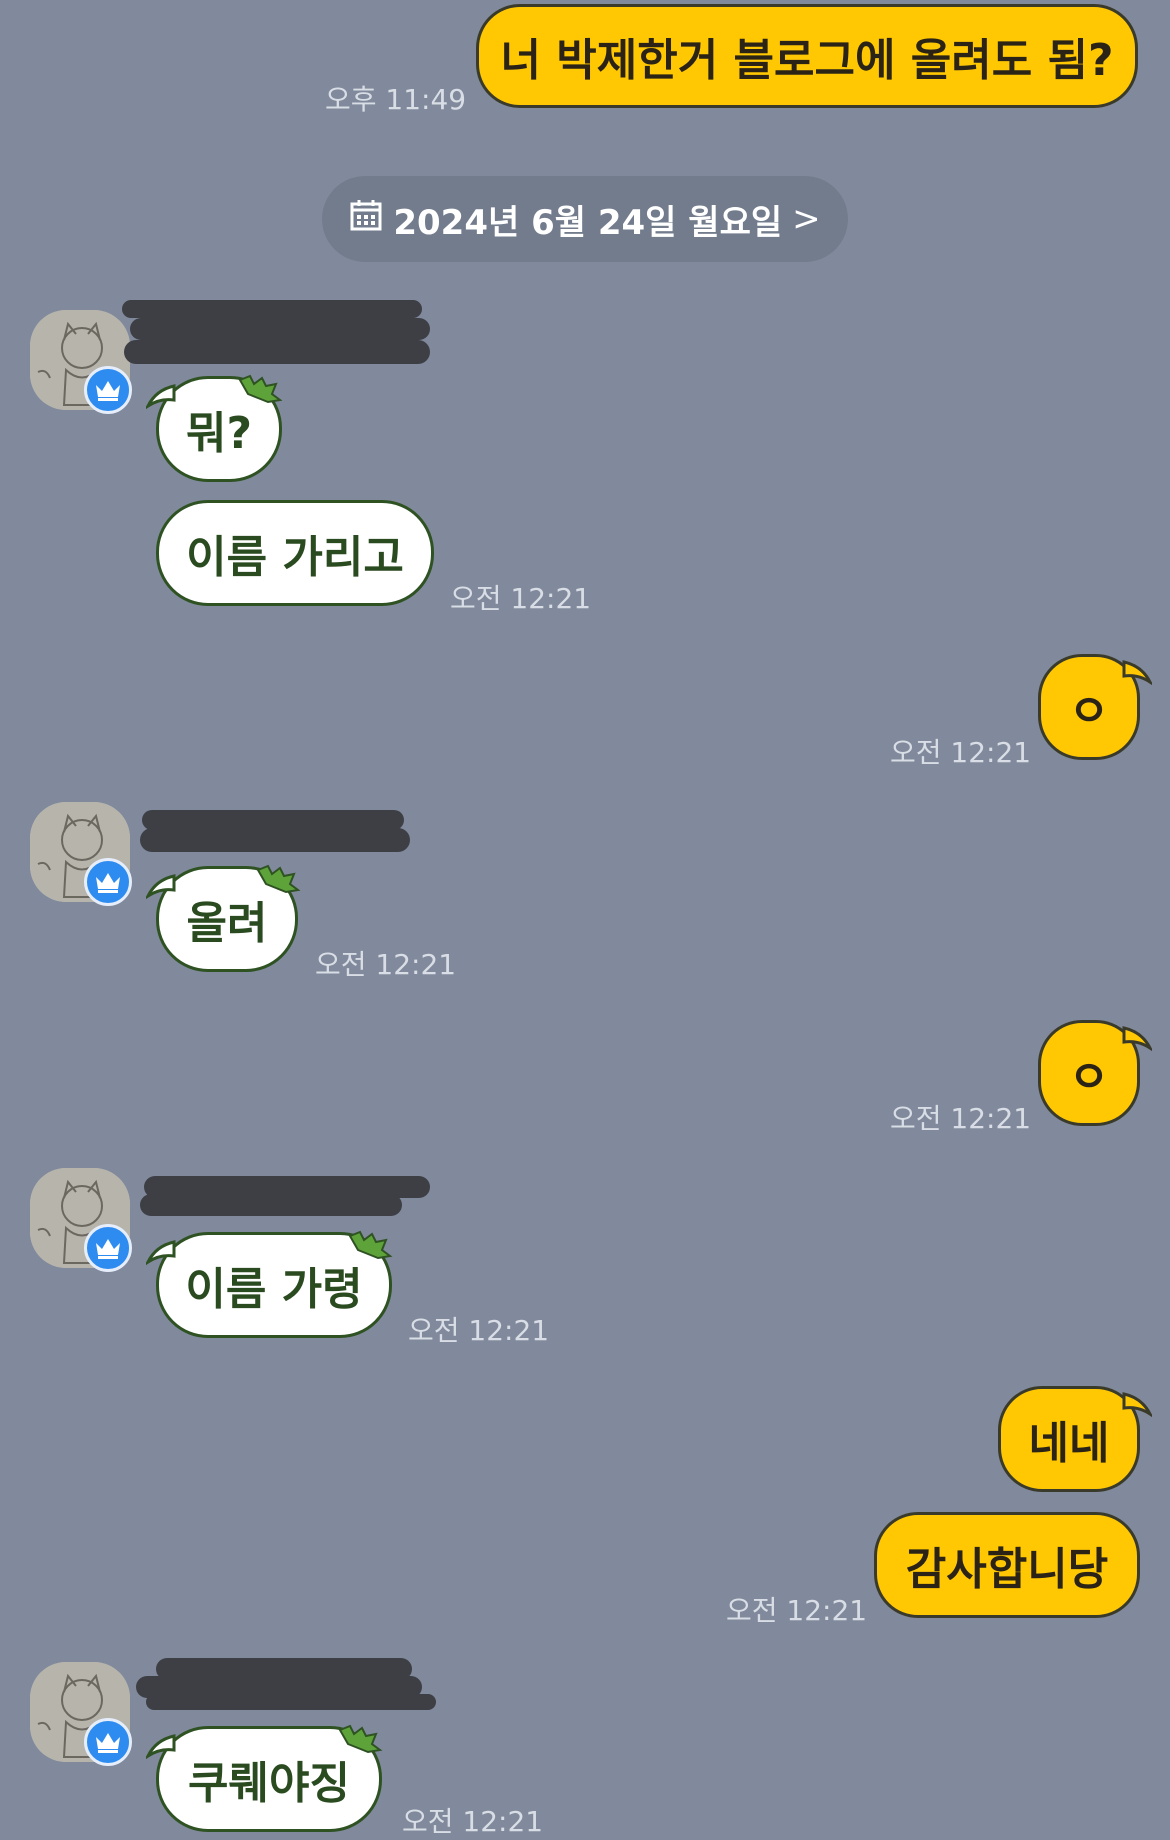 The width and height of the screenshot is (1170, 1840). I want to click on date-label: 2024년 6월 24일 월요일, so click(588, 222).